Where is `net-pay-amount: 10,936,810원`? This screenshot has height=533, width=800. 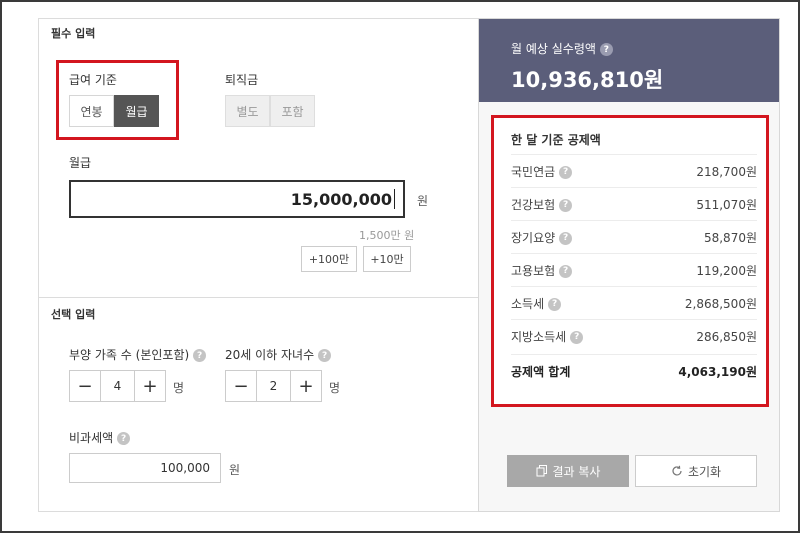
net-pay-amount: 10,936,810원 is located at coordinates (587, 80).